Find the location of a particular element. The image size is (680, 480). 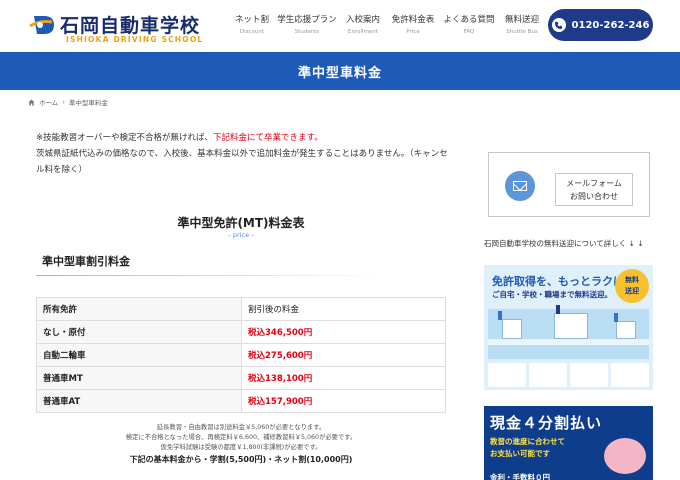

table-row: 普通車MT 税込138,100円 is located at coordinates (241, 378).